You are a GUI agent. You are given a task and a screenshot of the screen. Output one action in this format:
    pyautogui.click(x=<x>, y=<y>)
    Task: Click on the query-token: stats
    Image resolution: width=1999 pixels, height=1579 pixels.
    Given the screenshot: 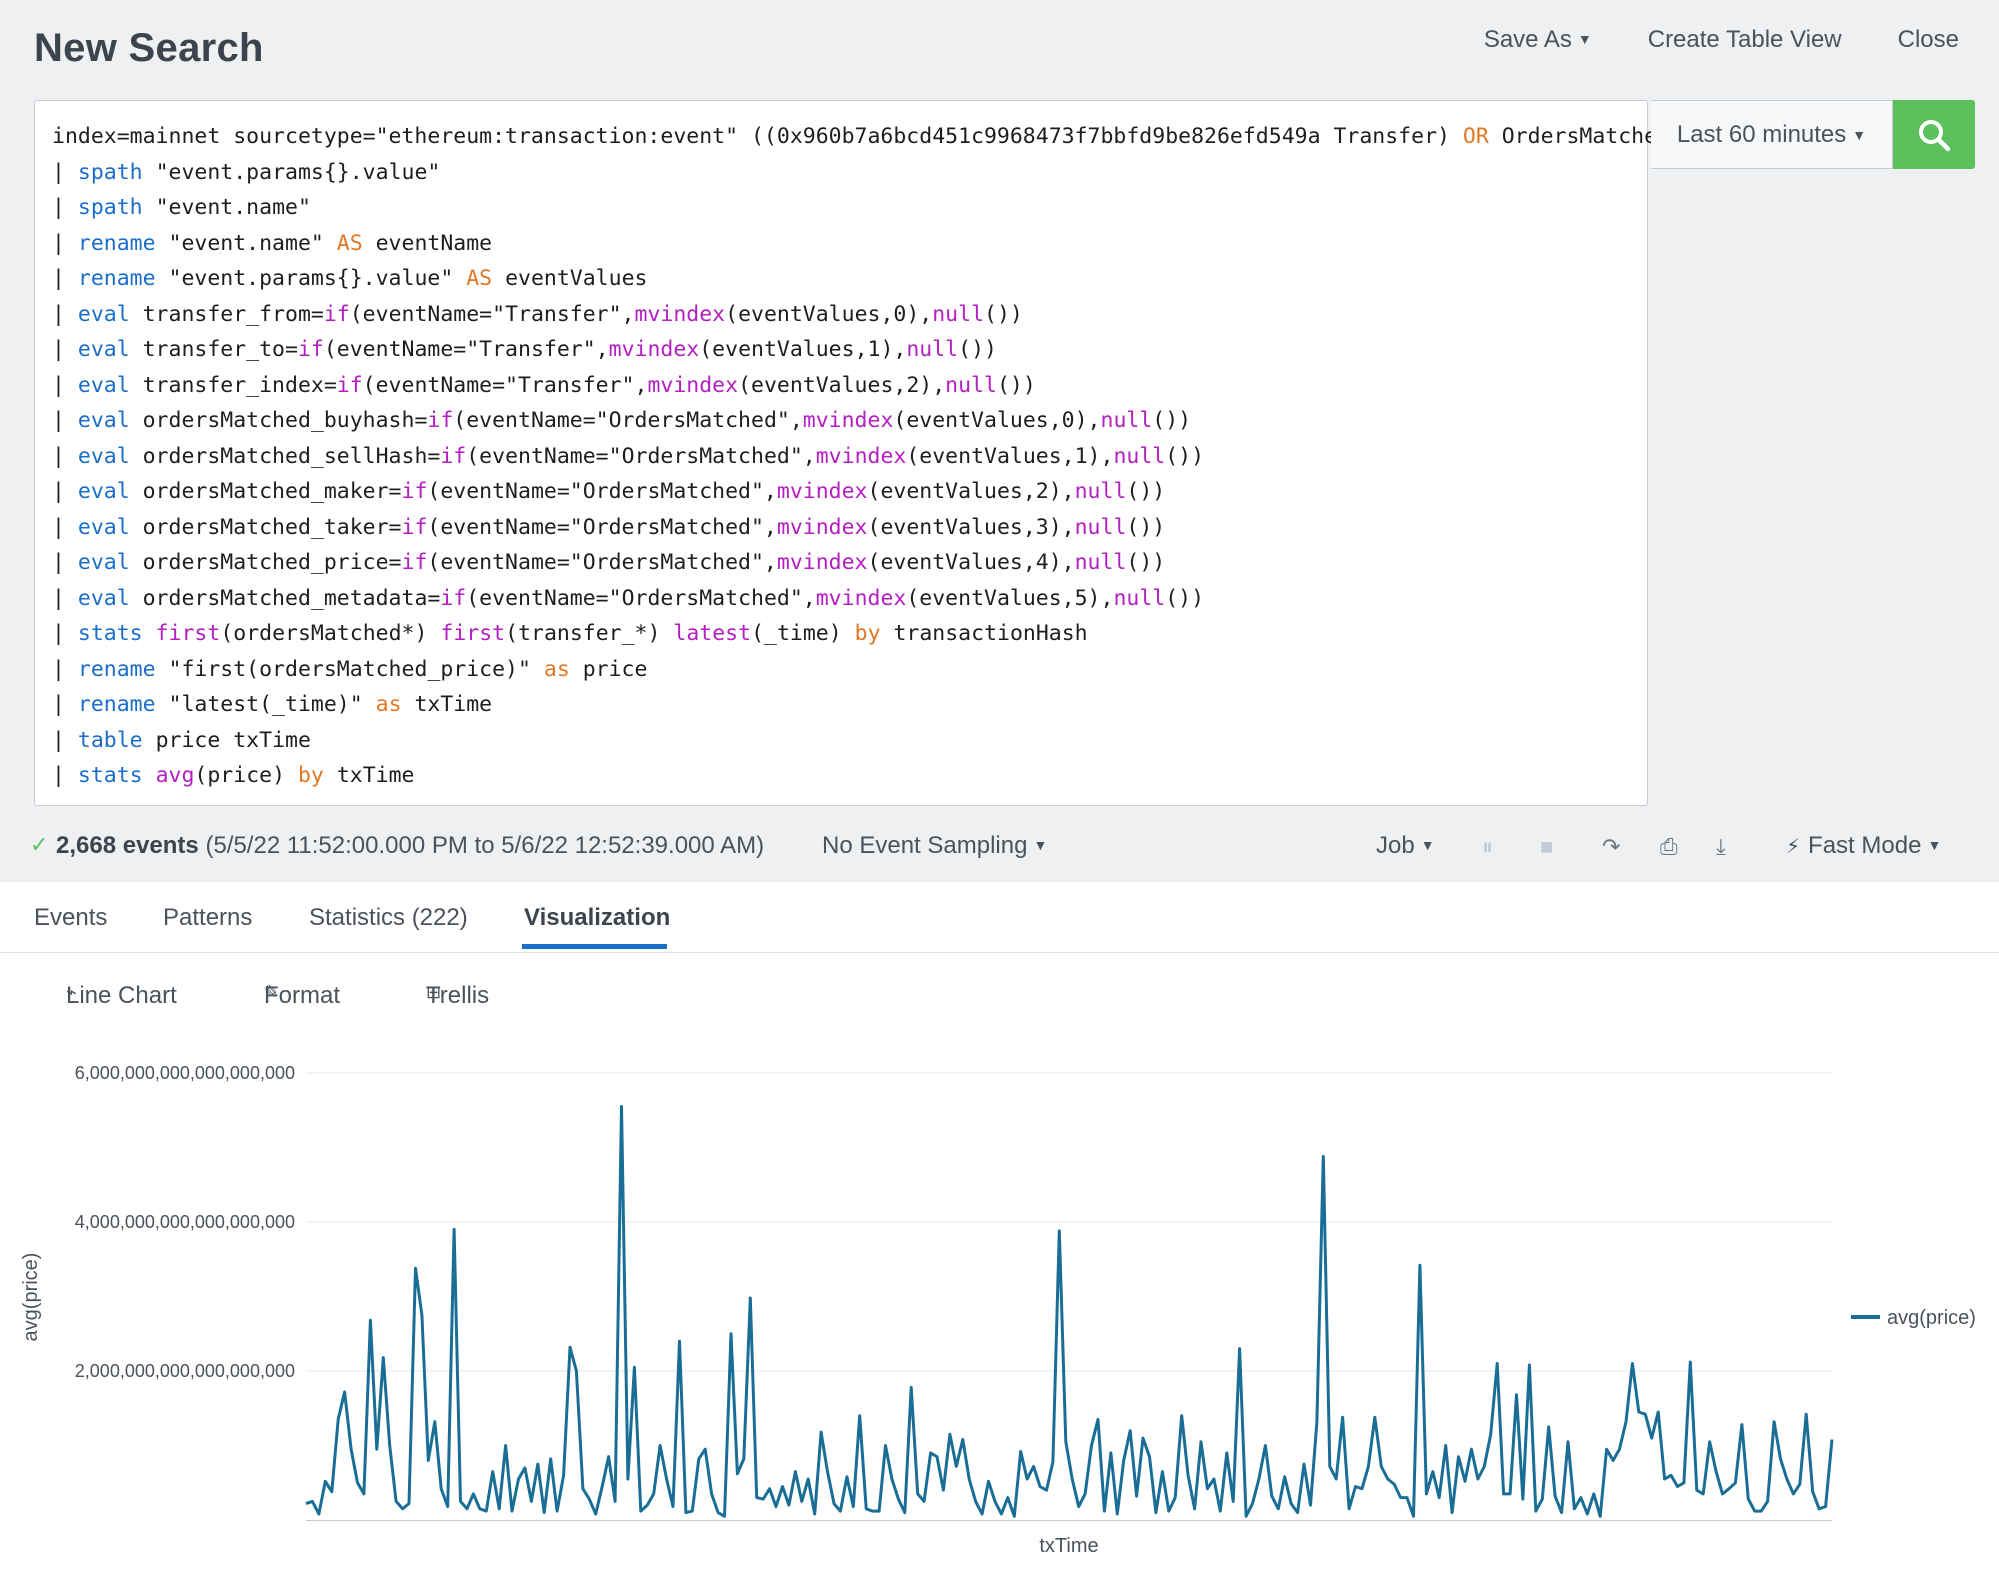 What is the action you would take?
    pyautogui.click(x=110, y=633)
    